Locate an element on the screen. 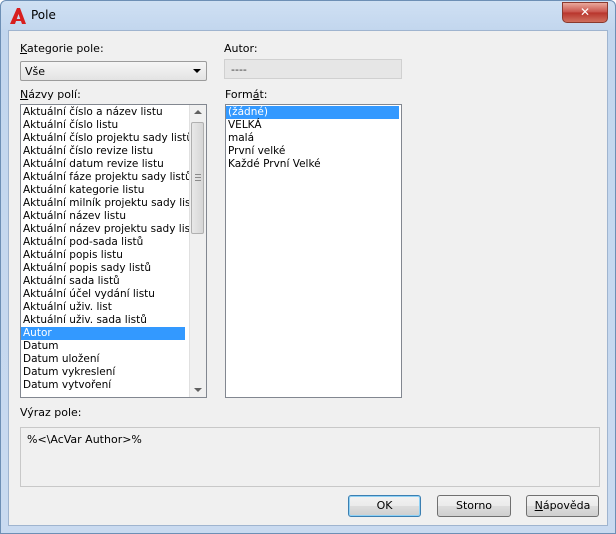 The image size is (616, 534). field-expression-box: %<\AcVar Author>% is located at coordinates (310, 457).